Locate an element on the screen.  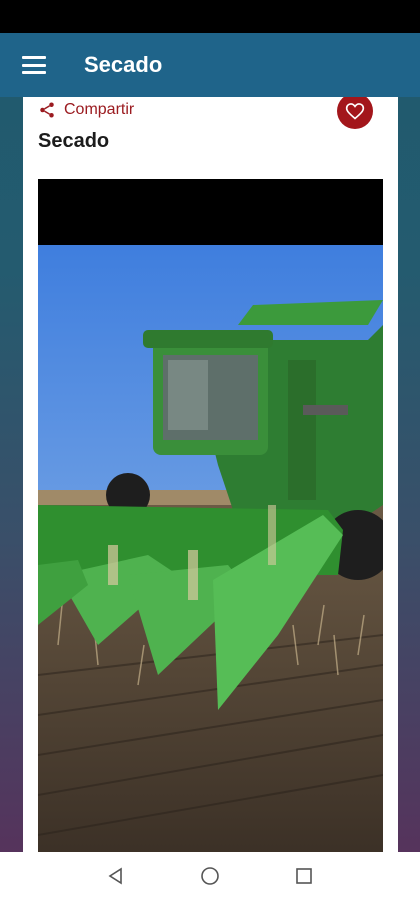
home-icon is located at coordinates (210, 876).